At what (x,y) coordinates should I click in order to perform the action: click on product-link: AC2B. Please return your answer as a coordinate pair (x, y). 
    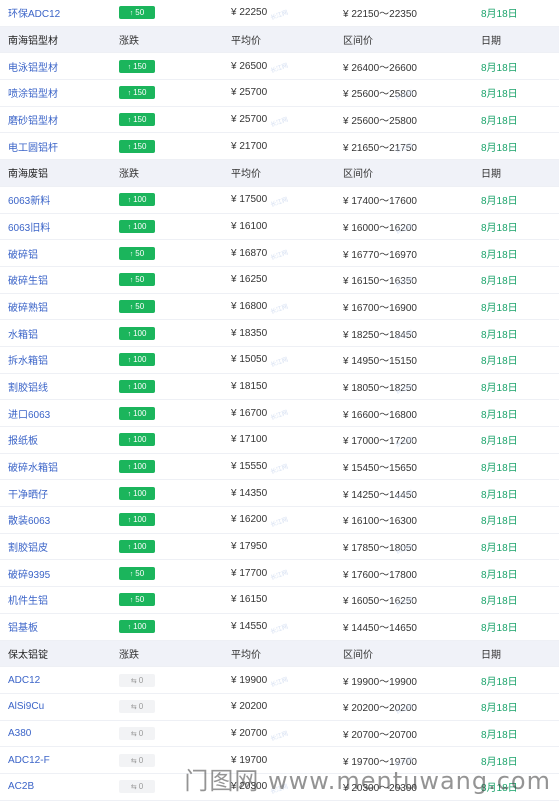
    Looking at the image, I should click on (21, 787).